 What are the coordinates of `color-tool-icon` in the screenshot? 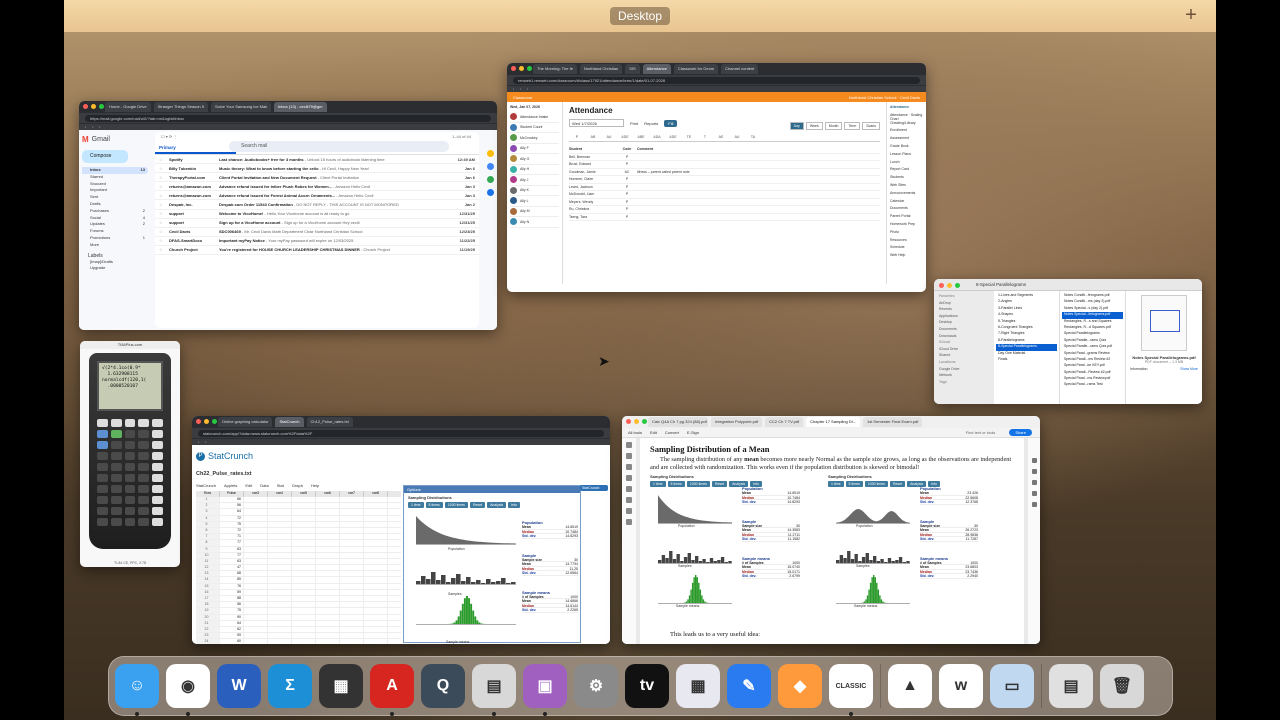 It's located at (629, 522).